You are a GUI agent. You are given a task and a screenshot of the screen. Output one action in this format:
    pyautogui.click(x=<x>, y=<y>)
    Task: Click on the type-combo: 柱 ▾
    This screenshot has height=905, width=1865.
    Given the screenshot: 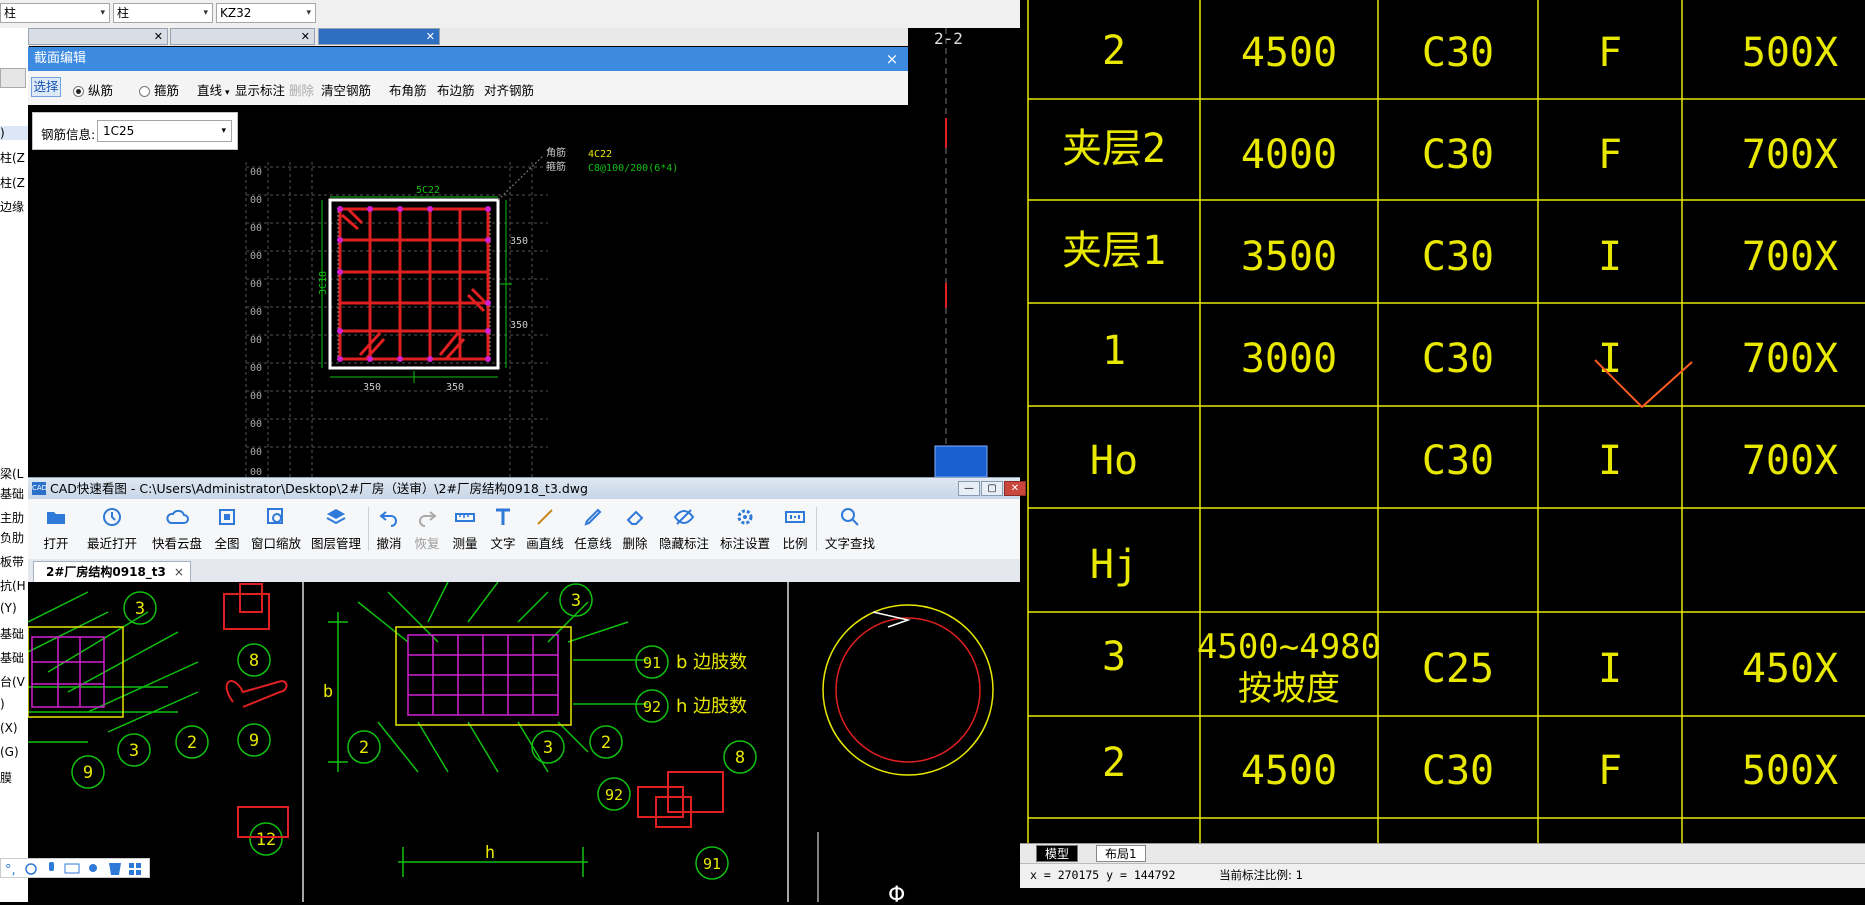 What is the action you would take?
    pyautogui.click(x=163, y=13)
    